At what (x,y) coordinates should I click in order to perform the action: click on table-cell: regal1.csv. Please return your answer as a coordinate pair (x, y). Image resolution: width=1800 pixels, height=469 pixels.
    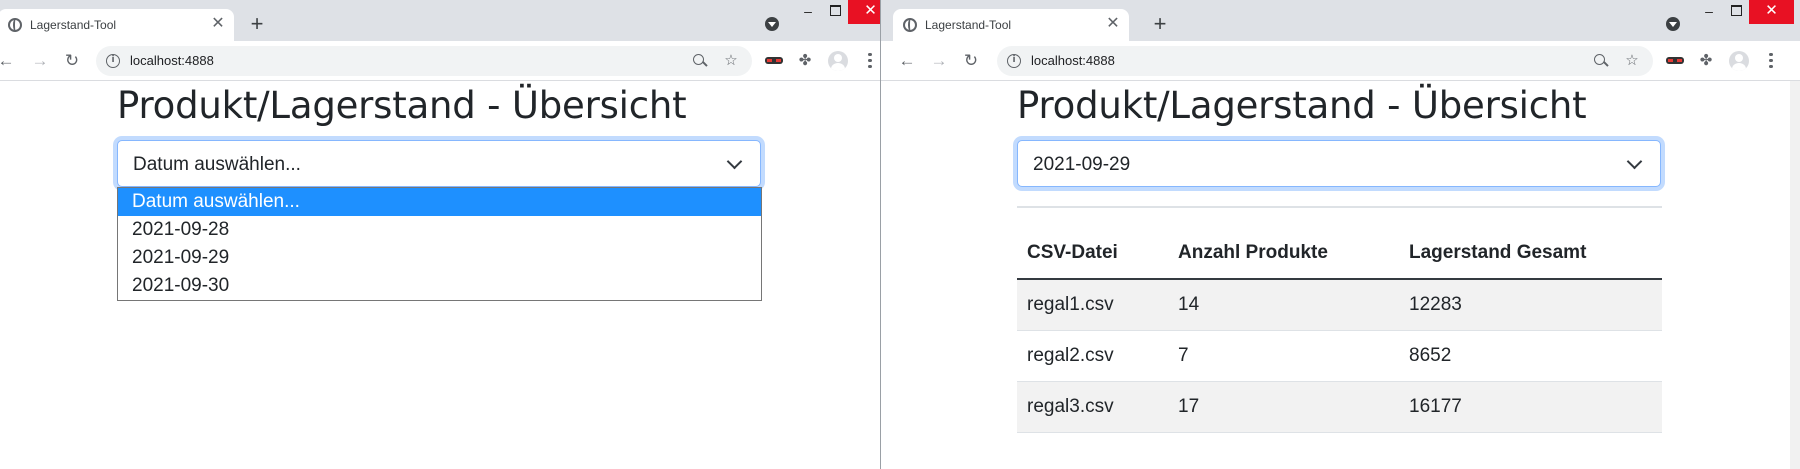
    Looking at the image, I should click on (1092, 305).